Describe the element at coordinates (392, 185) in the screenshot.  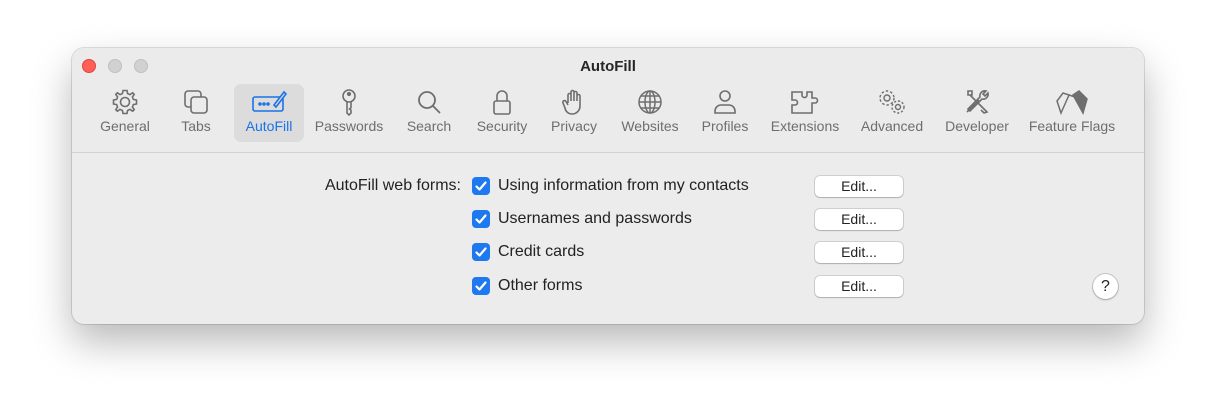
I see `autofill-web-forms-label: AutoFill web forms:` at that location.